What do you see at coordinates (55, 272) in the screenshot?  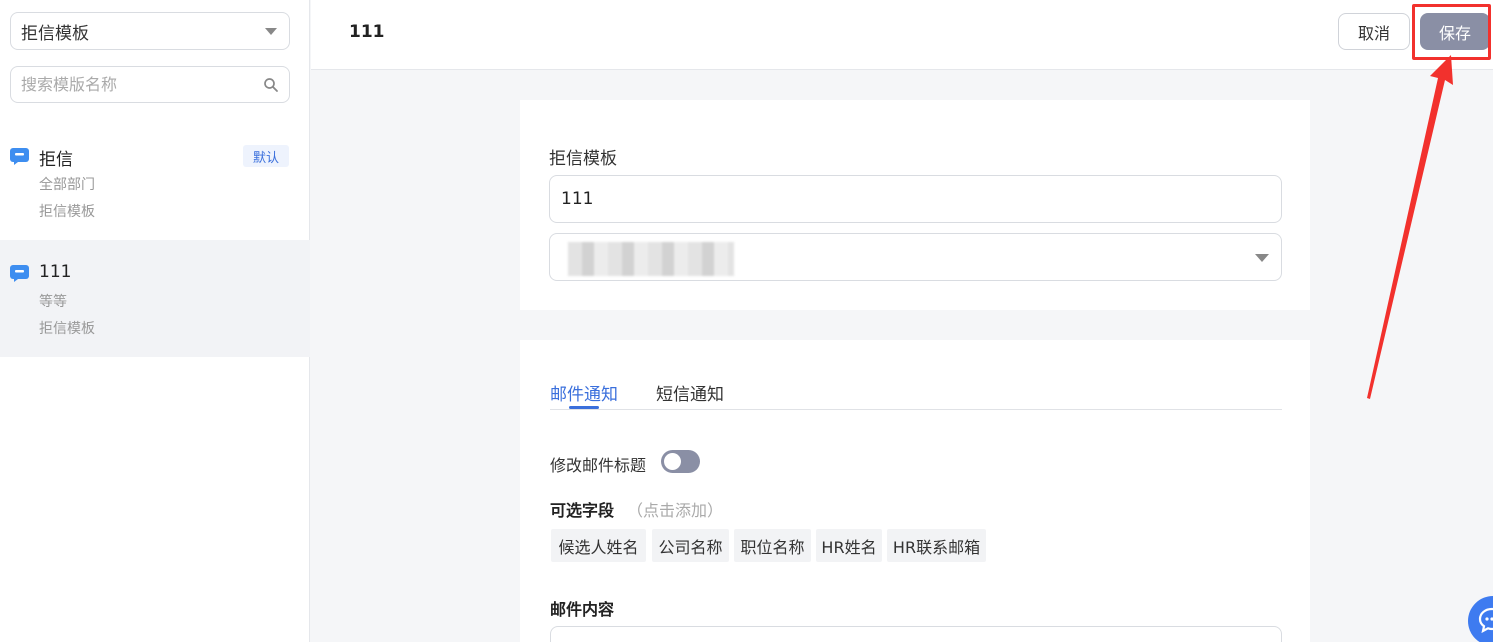 I see `template-name: 111` at bounding box center [55, 272].